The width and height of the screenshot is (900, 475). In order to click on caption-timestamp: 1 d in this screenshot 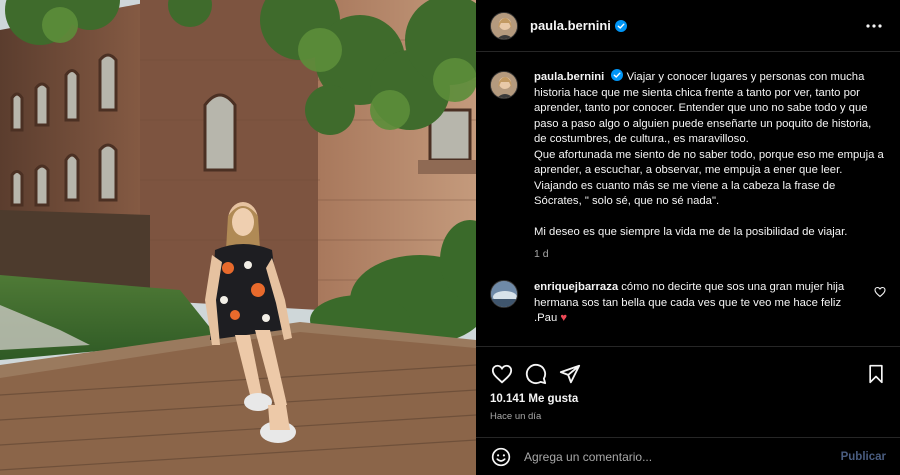, I will do `click(710, 255)`.